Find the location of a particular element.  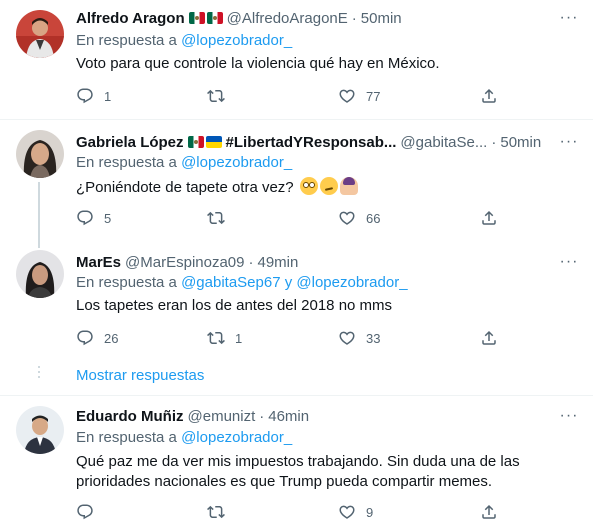

thread-dots is located at coordinates (39, 373).